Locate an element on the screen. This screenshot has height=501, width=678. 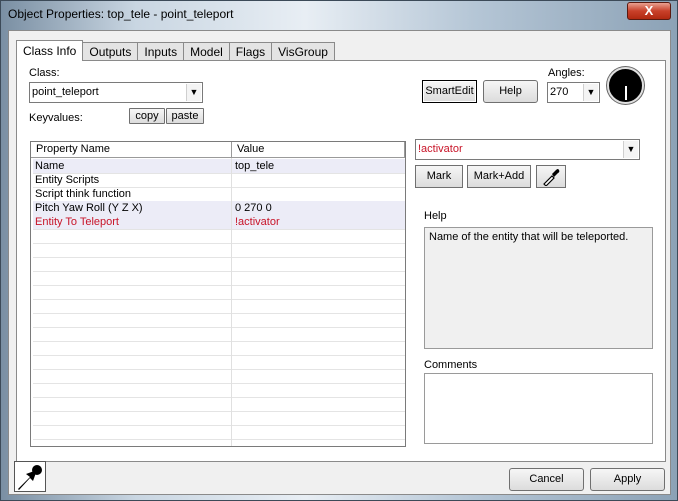
property-value: !activator is located at coordinates (316, 222).